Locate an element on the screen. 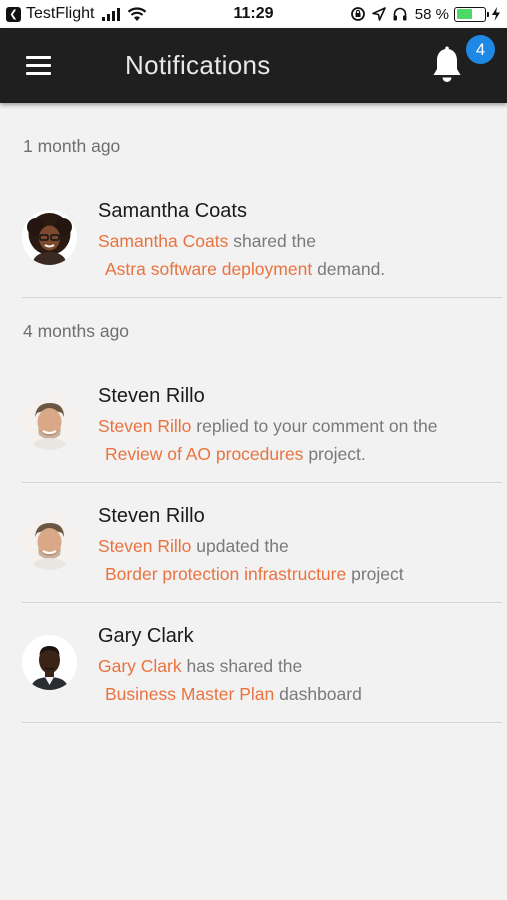 This screenshot has width=507, height=900. action-text: updated the is located at coordinates (242, 546).